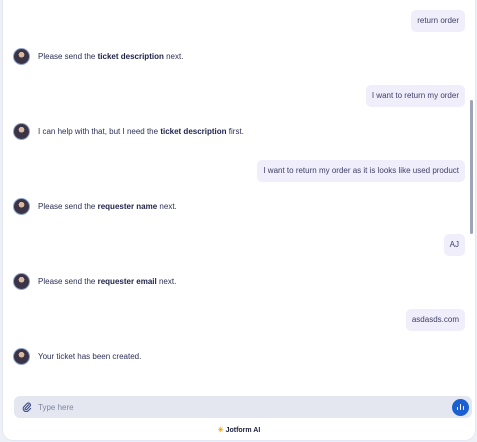  I want to click on bot-message-row: Your ticket has been created., so click(239, 356).